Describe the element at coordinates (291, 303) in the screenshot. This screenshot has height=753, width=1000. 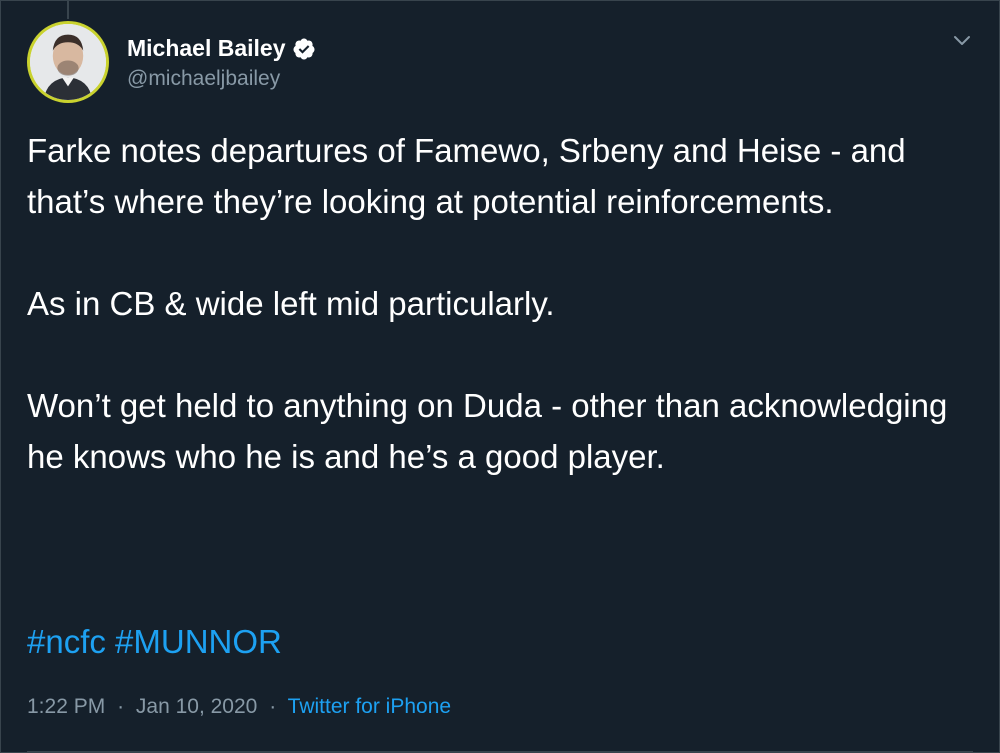
I see `tweet-paragraph: As in CB & wide left mid particularly.` at that location.